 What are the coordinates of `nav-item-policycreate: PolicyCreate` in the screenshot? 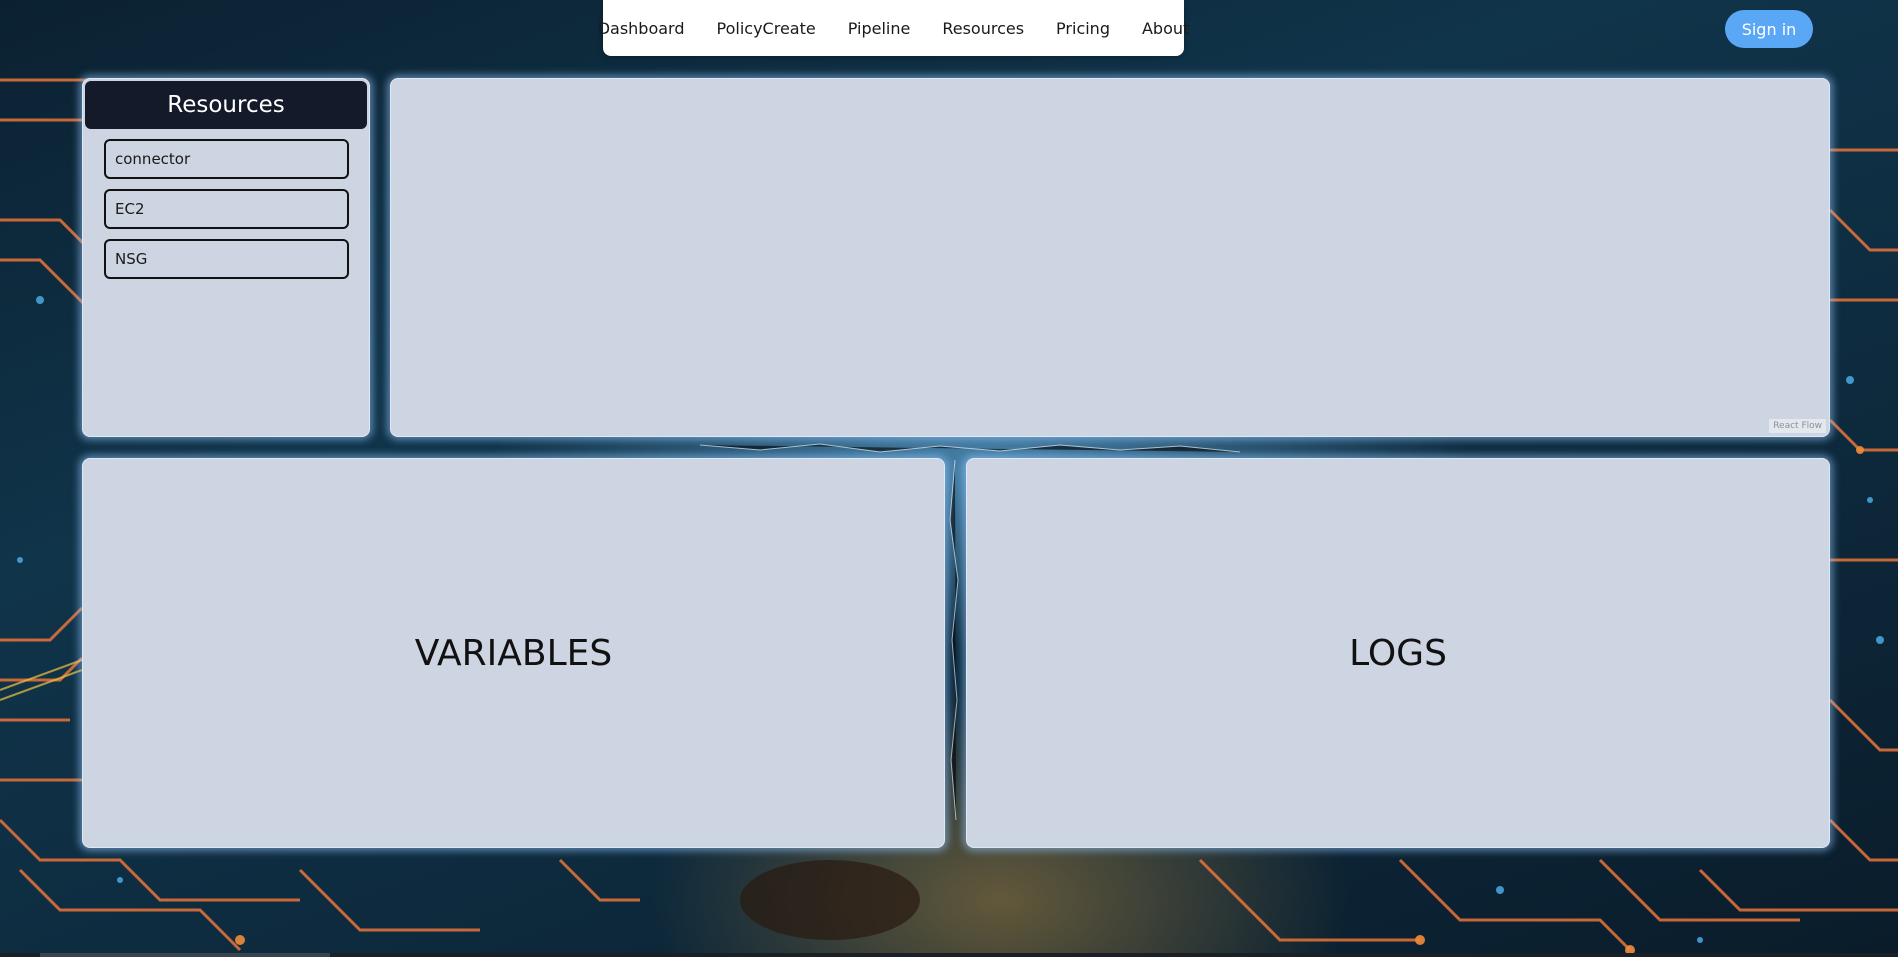 It's located at (766, 28).